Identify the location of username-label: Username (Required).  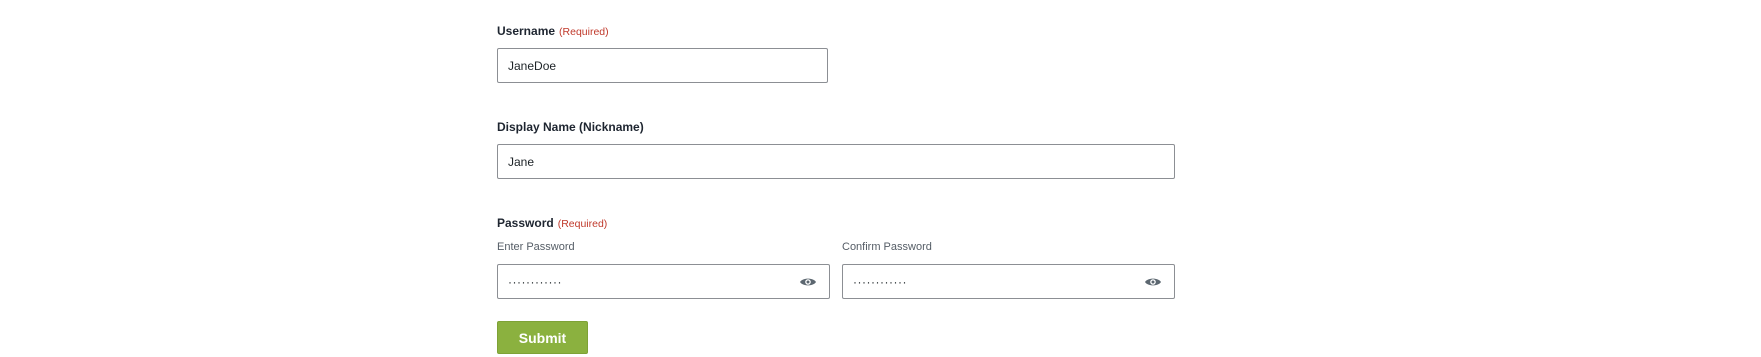
(553, 31).